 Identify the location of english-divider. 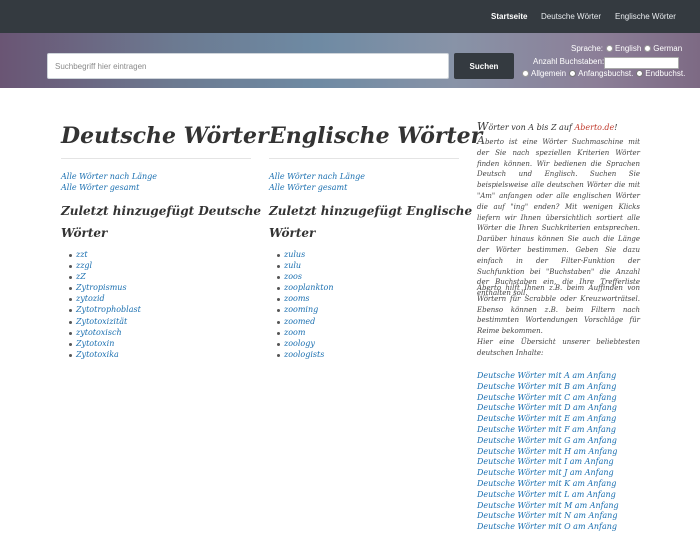
(364, 158).